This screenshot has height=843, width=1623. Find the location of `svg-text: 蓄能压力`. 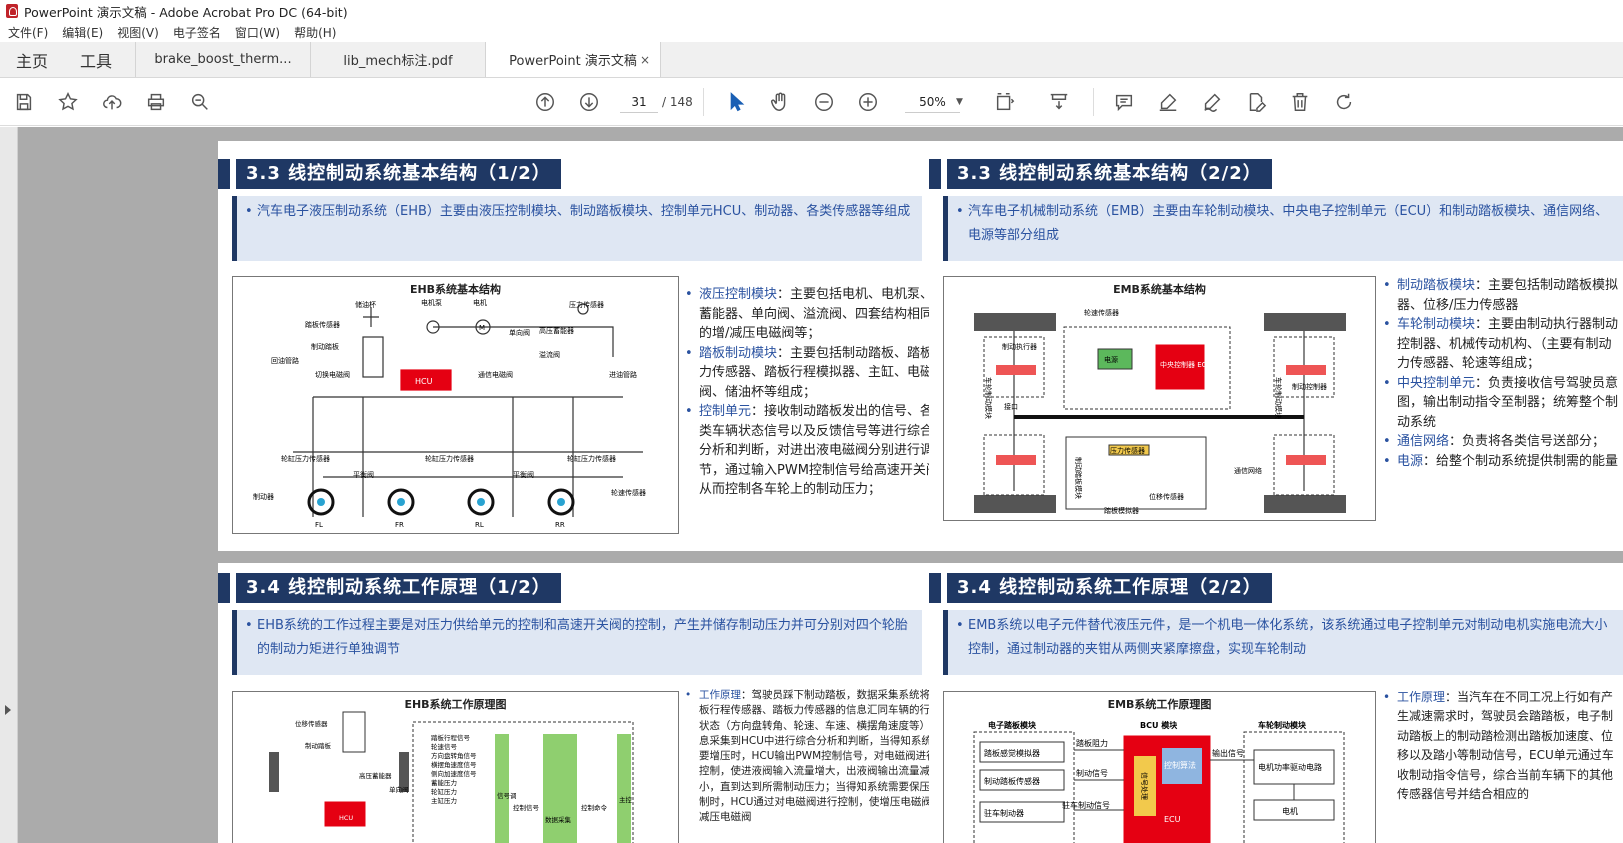

svg-text: 蓄能压力 is located at coordinates (444, 782).